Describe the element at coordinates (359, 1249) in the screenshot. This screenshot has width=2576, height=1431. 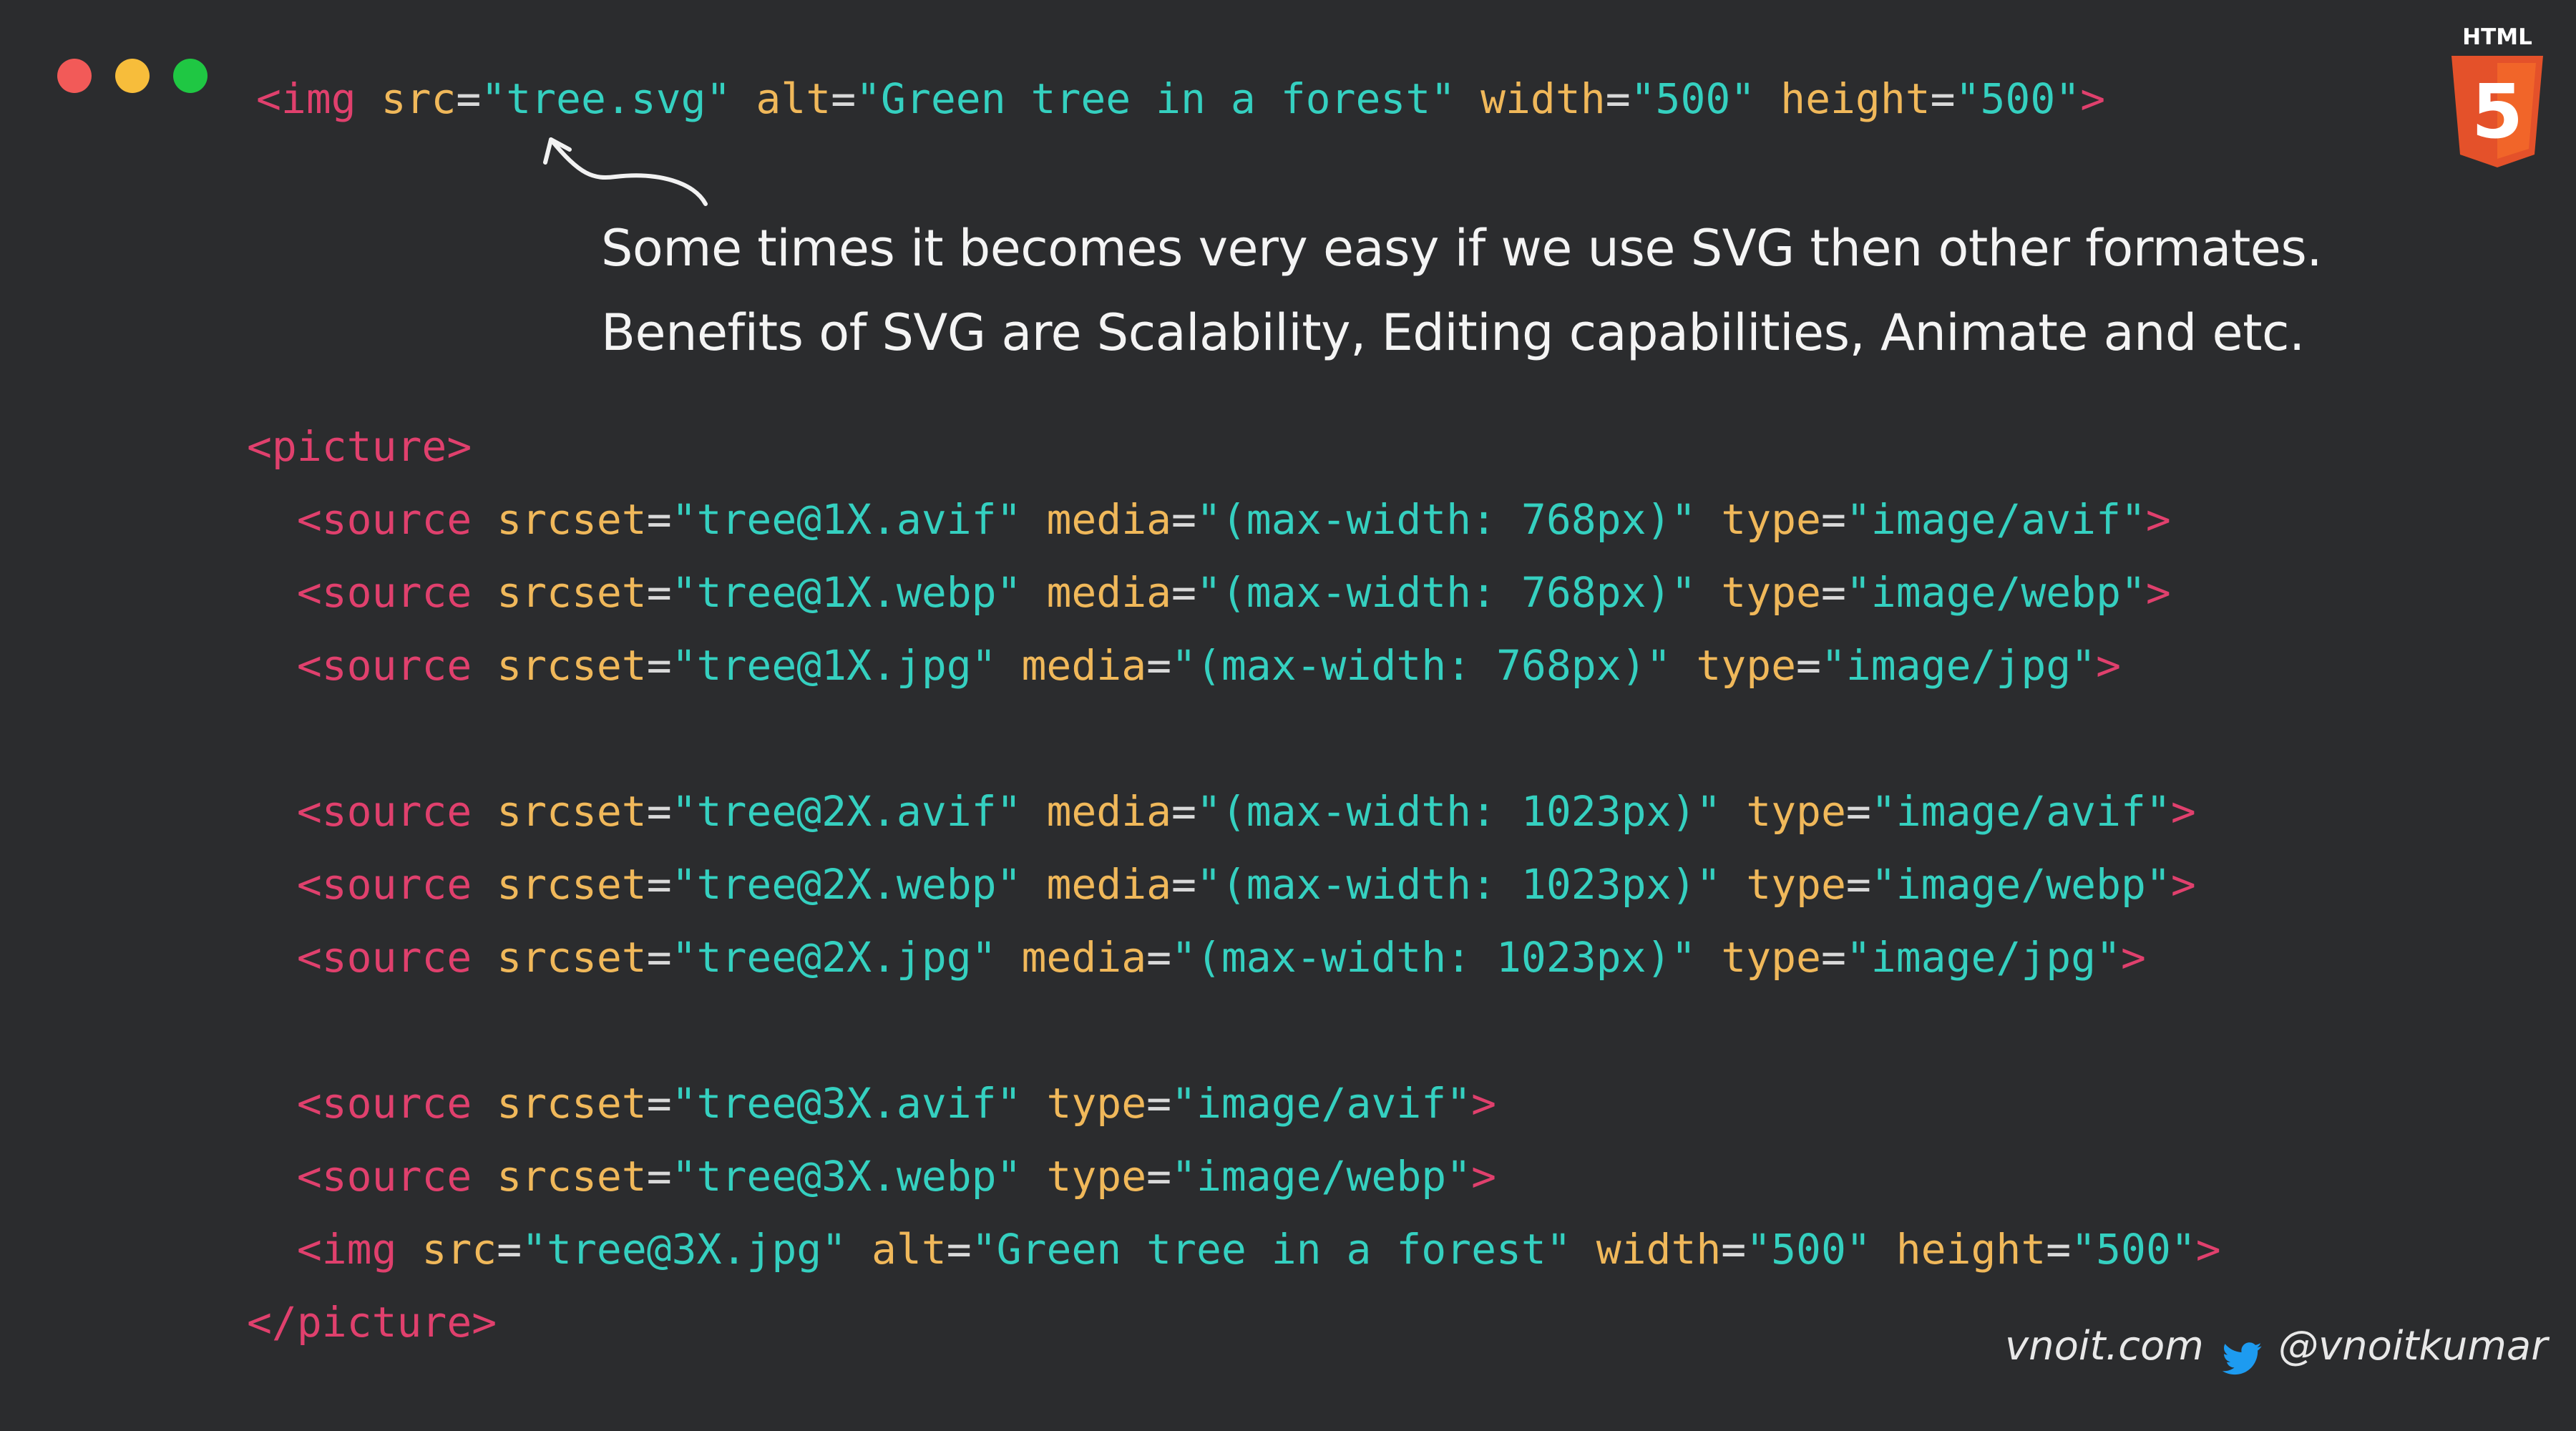
I see `code-token-tag: <img` at that location.